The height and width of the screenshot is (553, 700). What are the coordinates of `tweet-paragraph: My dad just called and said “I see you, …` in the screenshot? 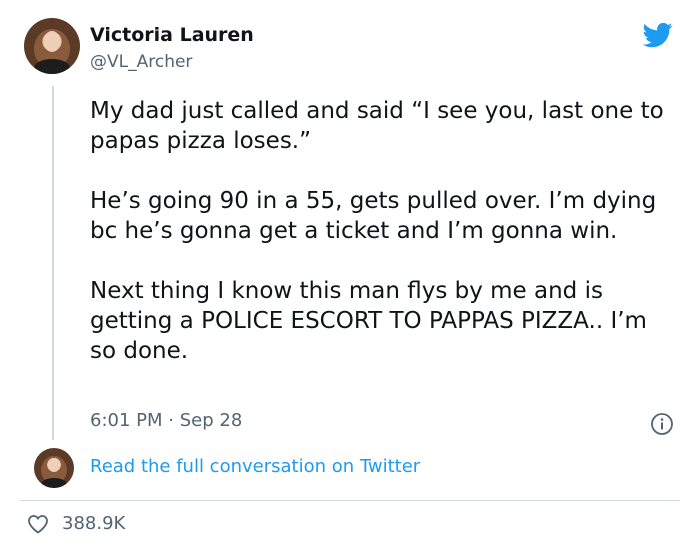 It's located at (377, 126).